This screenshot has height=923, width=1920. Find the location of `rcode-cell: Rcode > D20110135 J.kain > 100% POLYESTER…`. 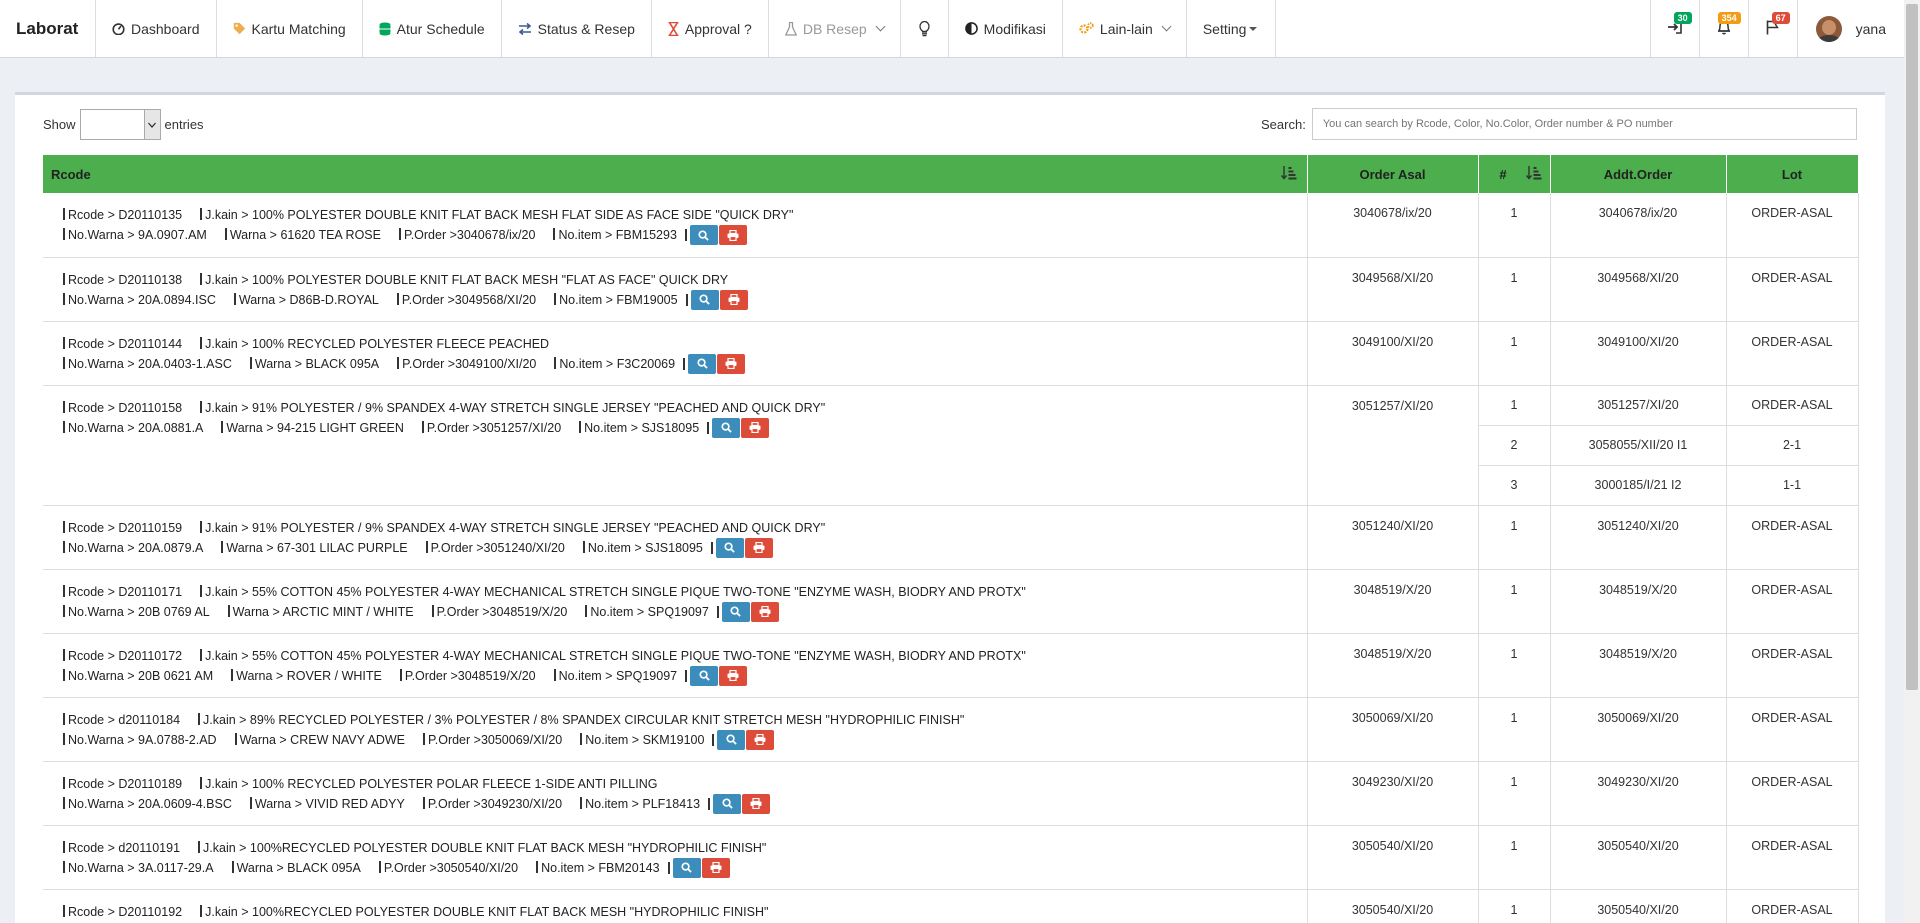

rcode-cell: Rcode > D20110135 J.kain > 100% POLYESTER… is located at coordinates (675, 225).